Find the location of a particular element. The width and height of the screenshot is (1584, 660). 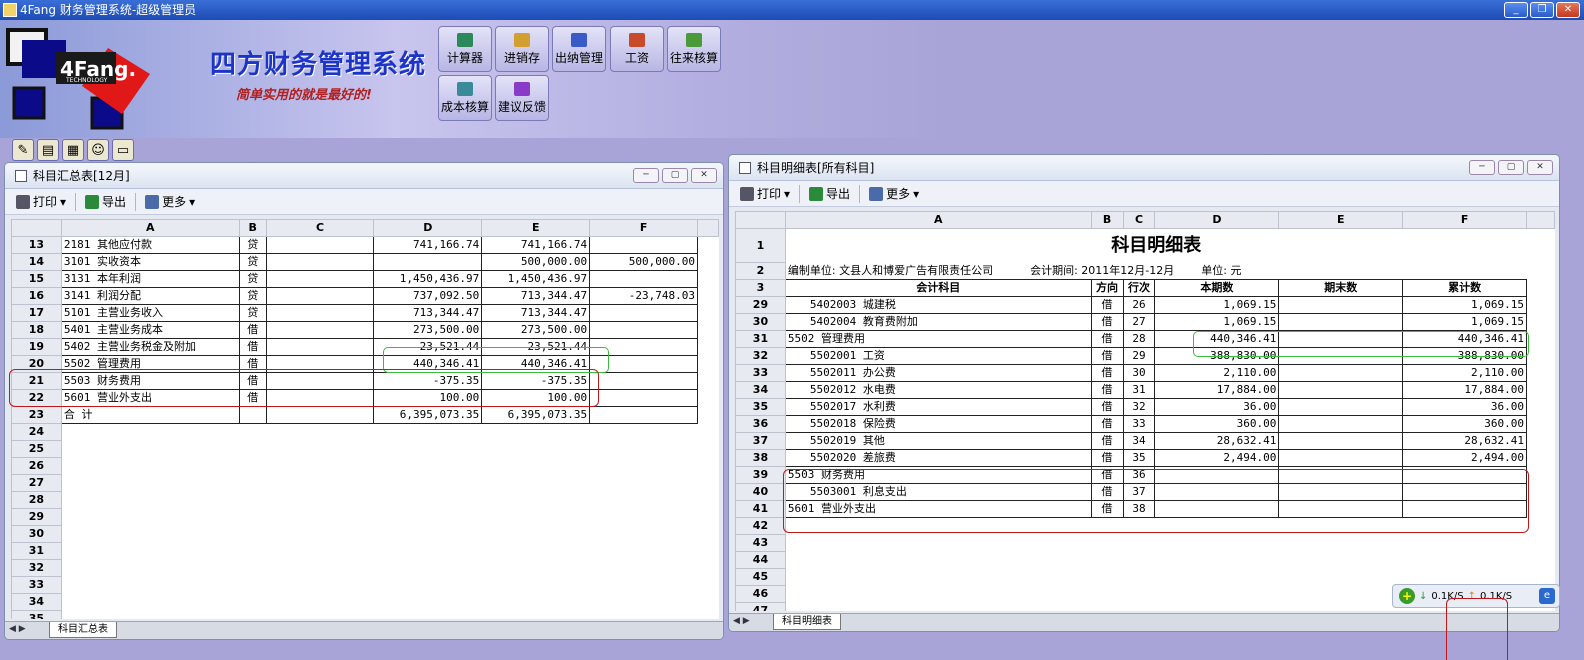

row-header: 34 is located at coordinates (36, 602).